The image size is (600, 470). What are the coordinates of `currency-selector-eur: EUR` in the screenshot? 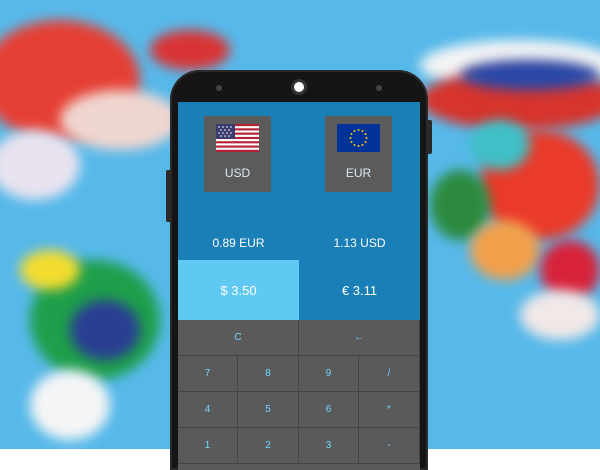 It's located at (358, 154).